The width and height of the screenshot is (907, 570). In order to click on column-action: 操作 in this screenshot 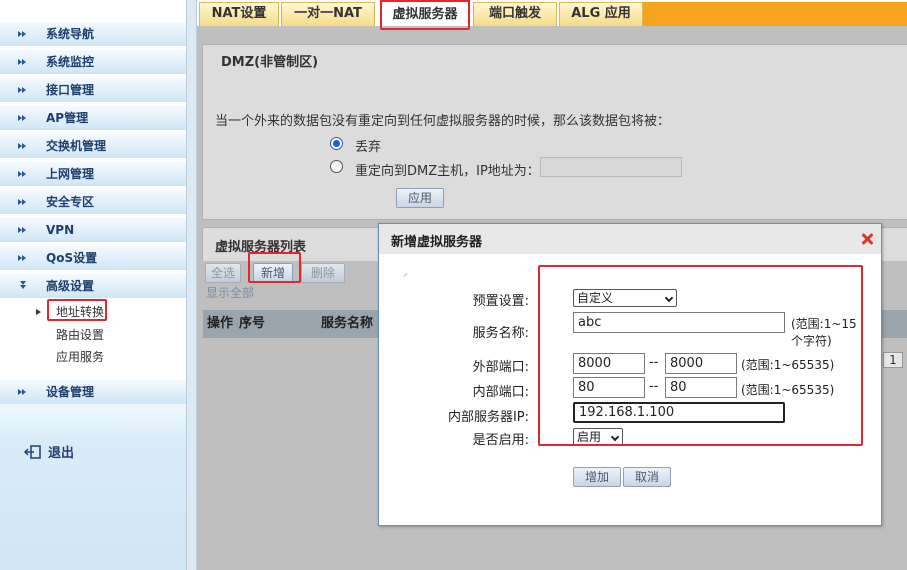, I will do `click(220, 323)`.